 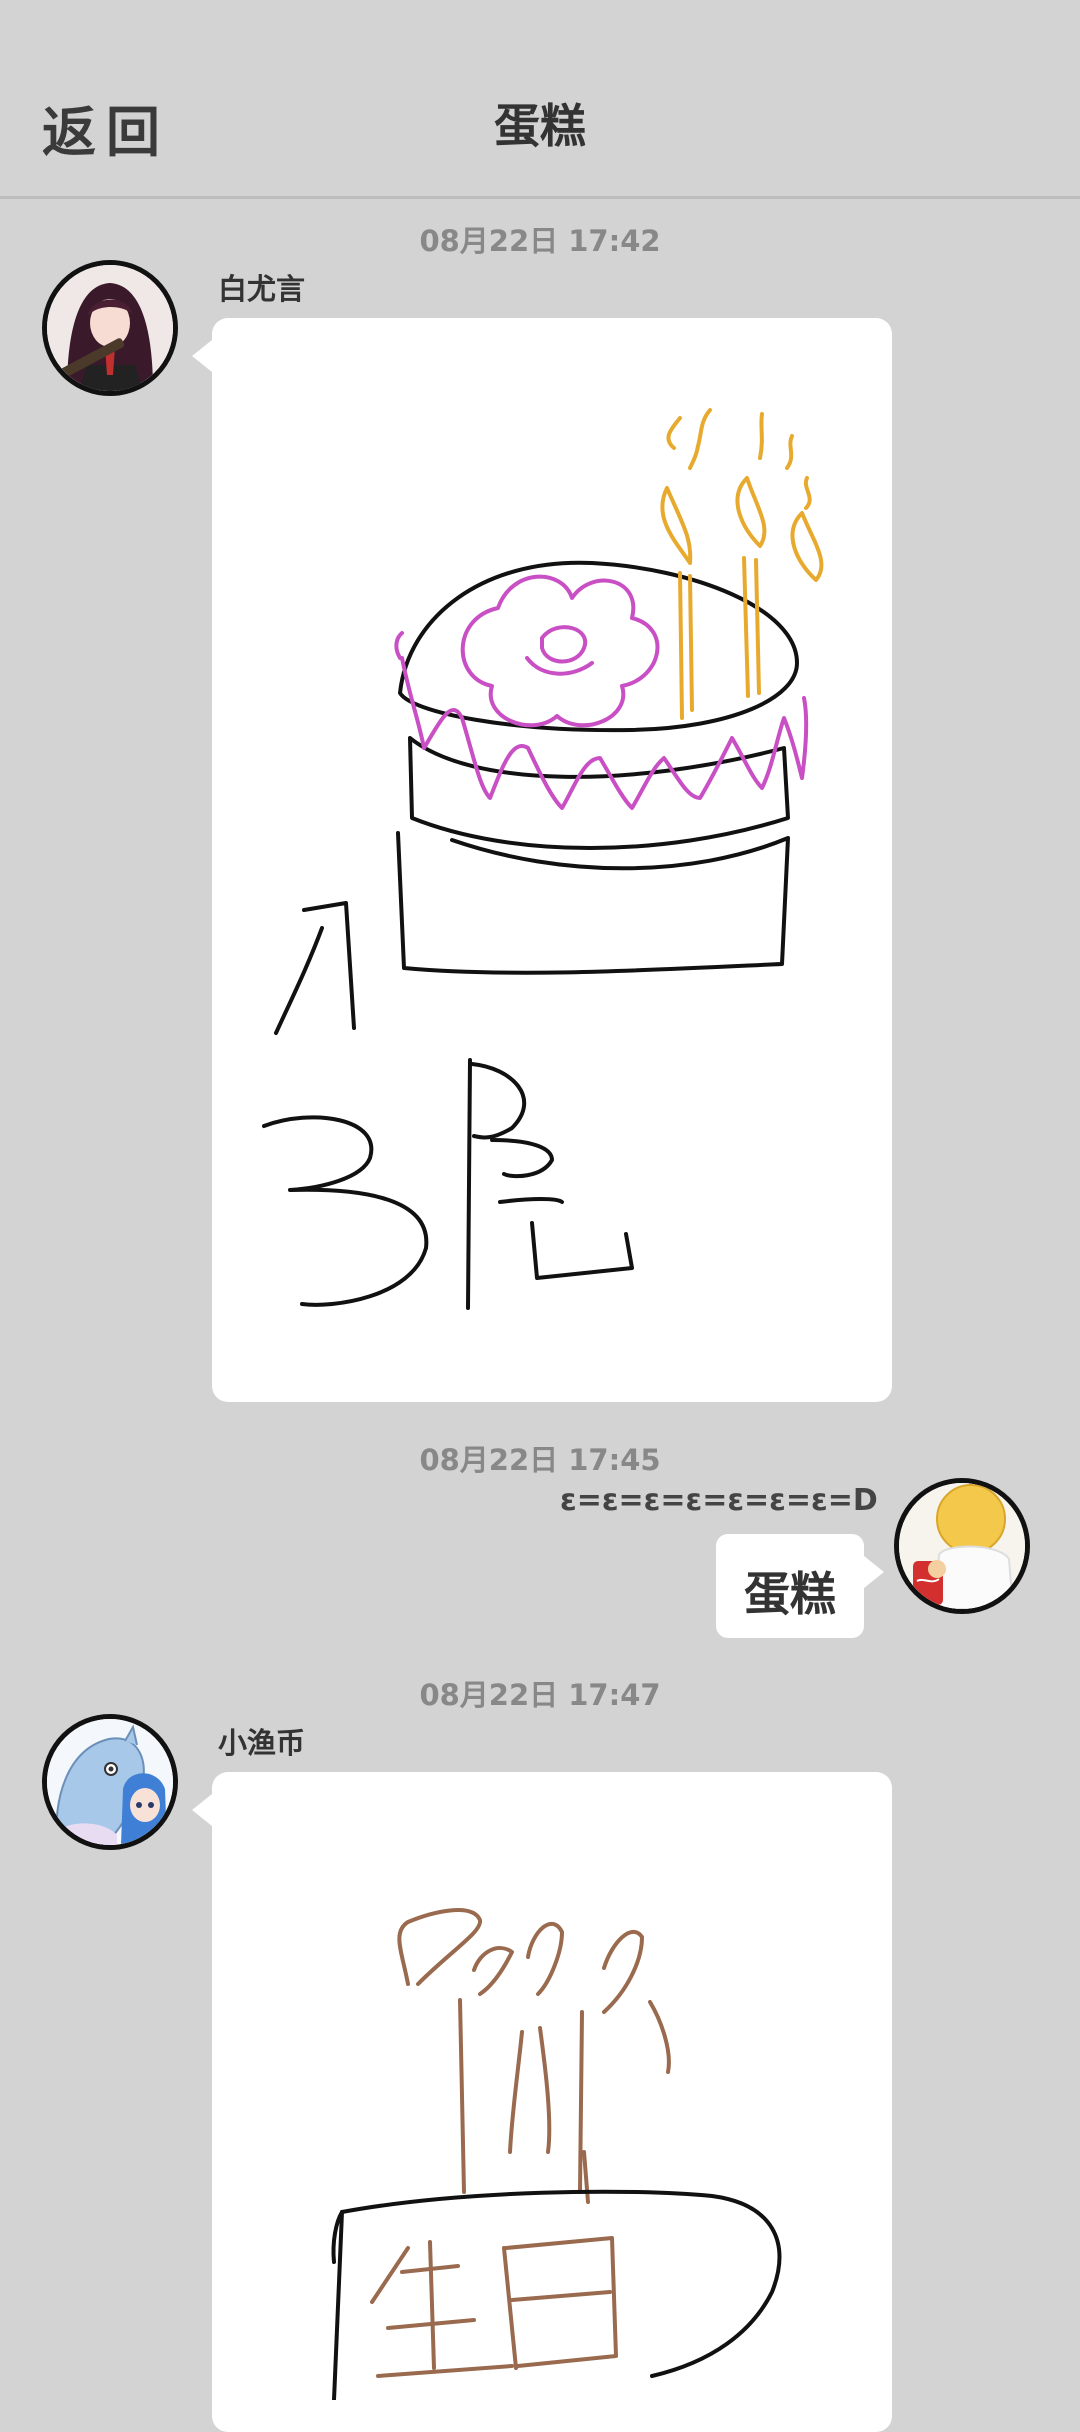 I want to click on birthday-cake-drawing, so click(x=556, y=2155).